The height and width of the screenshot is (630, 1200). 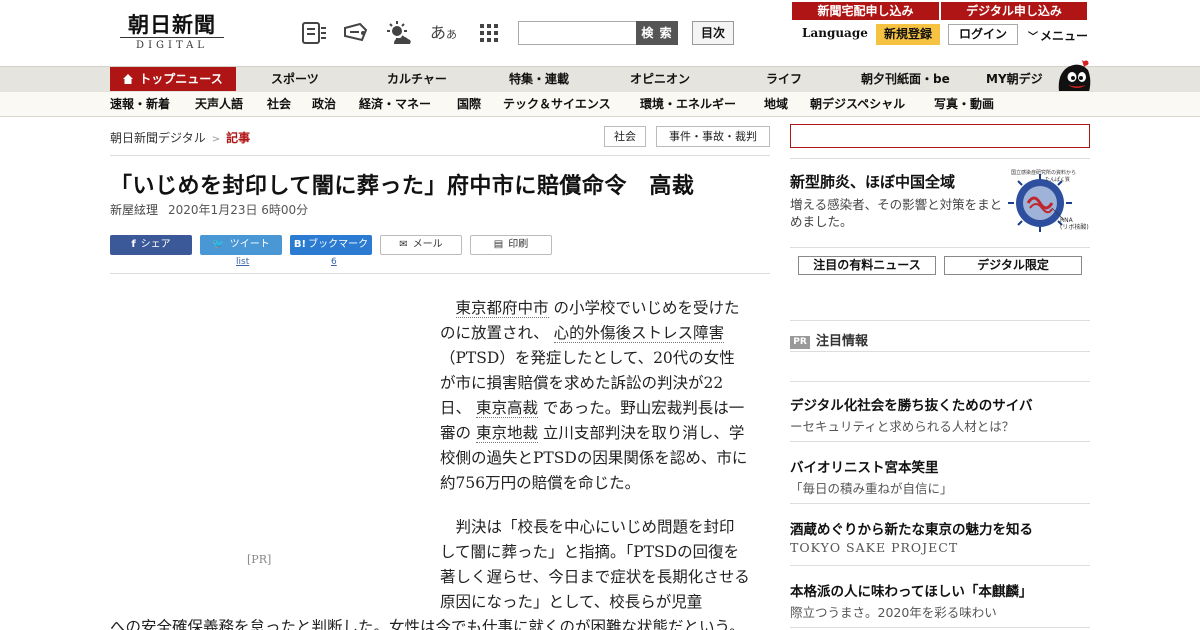 What do you see at coordinates (324, 104) in the screenshot?
I see `nav-politics: 政治` at bounding box center [324, 104].